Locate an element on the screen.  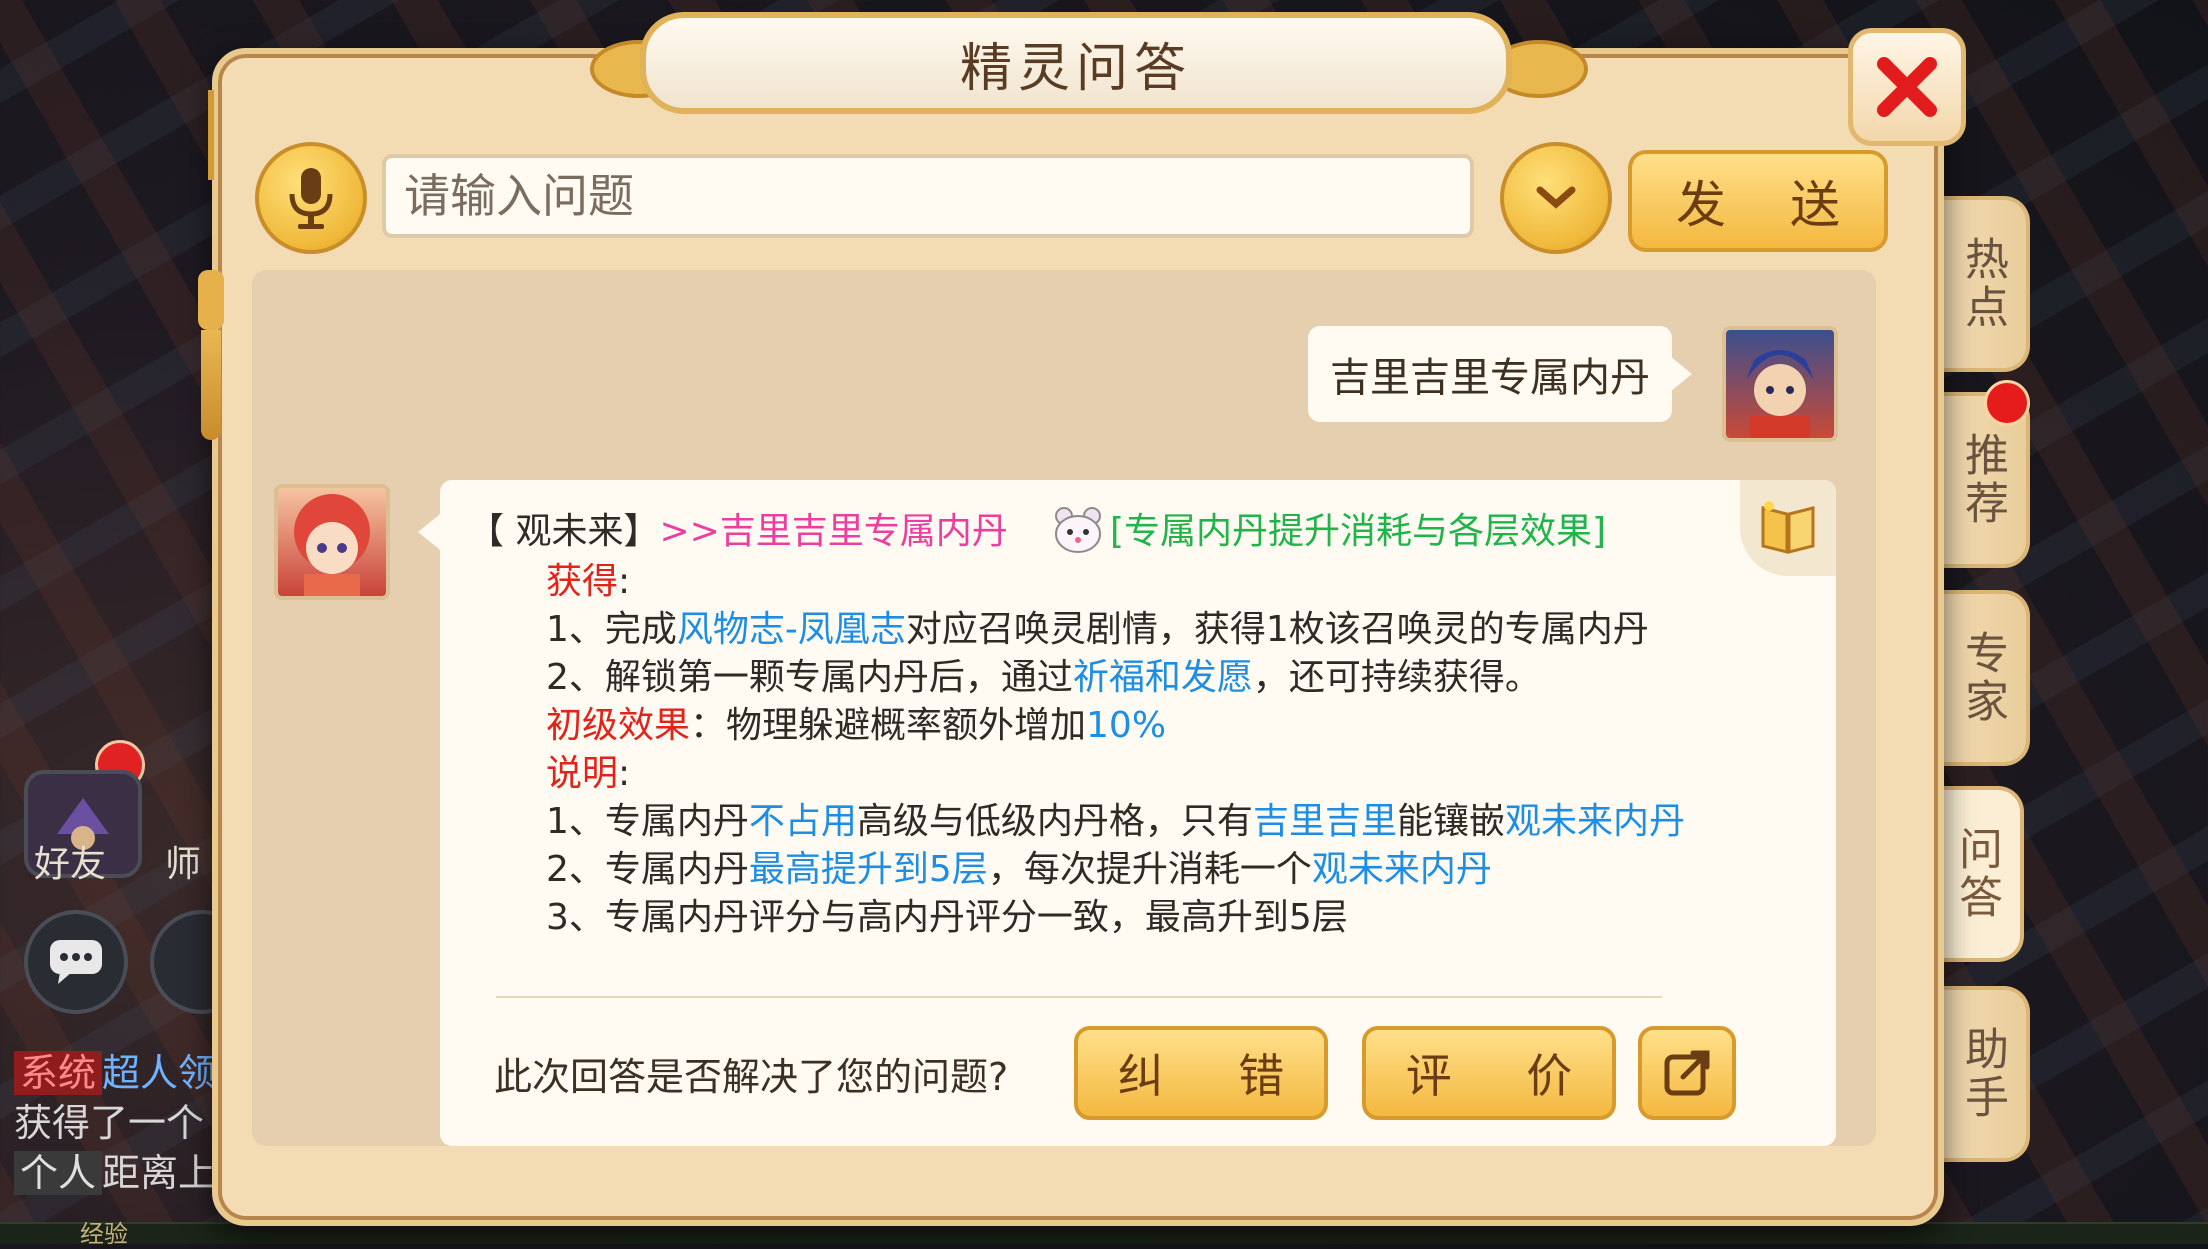
answer-header: 【 观未来】>>吉里吉里专属内丹 is located at coordinates (738, 528).